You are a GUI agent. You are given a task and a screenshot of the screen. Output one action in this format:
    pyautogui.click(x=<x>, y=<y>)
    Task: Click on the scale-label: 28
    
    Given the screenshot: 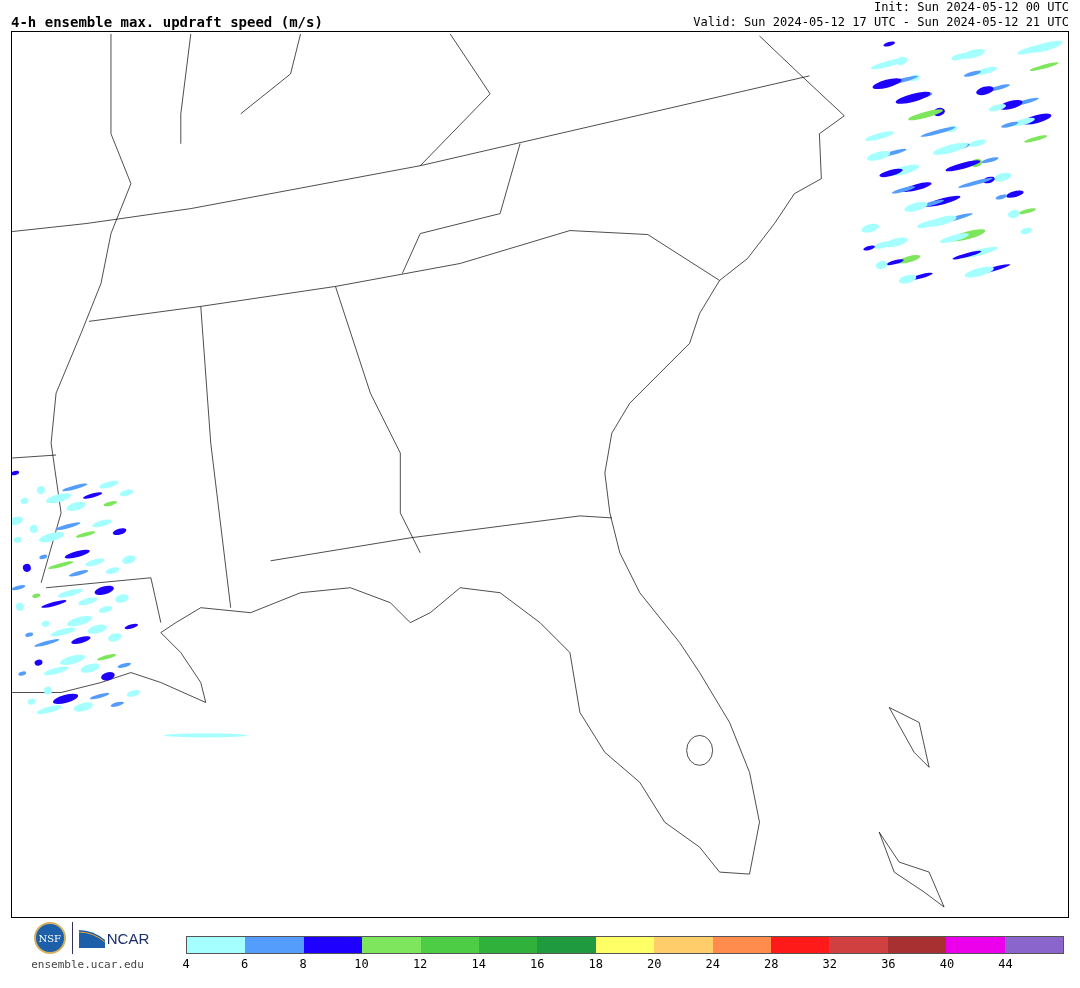 What is the action you would take?
    pyautogui.click(x=771, y=964)
    